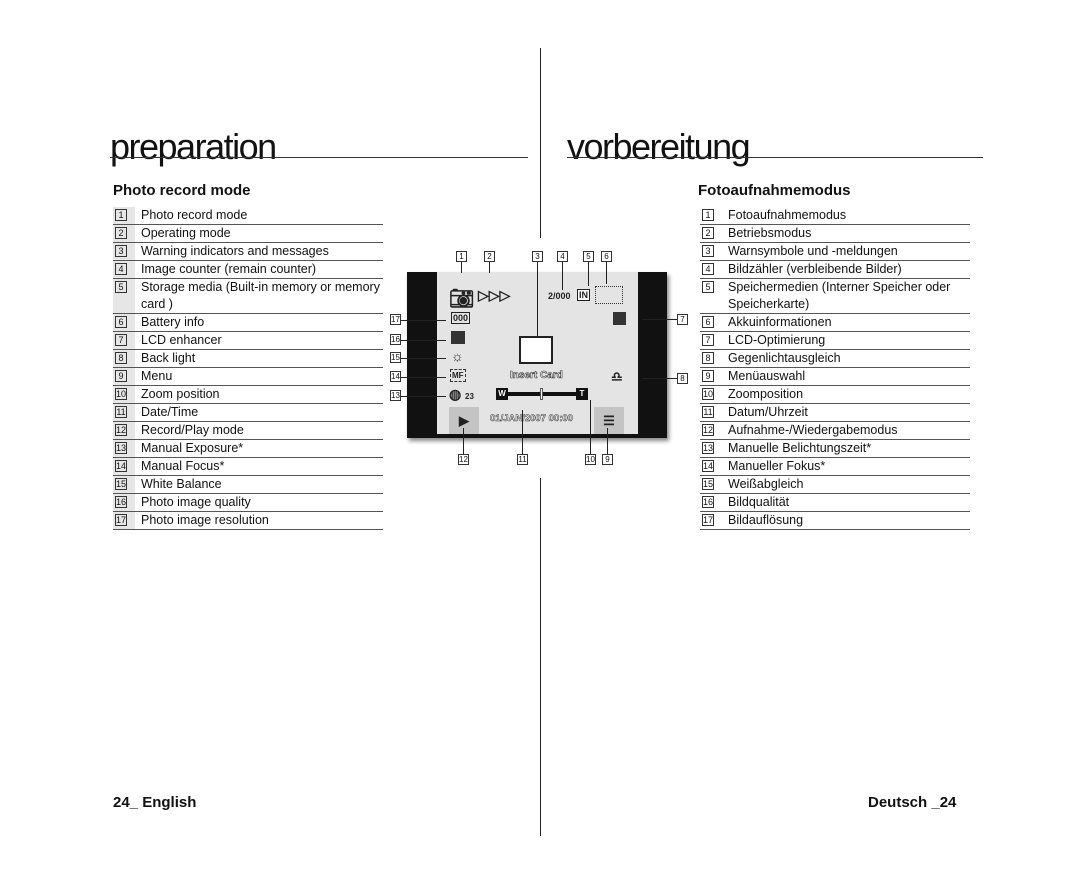 This screenshot has height=886, width=1080. Describe the element at coordinates (248, 431) in the screenshot. I see `legend-row: 12 Record/Play mode` at that location.